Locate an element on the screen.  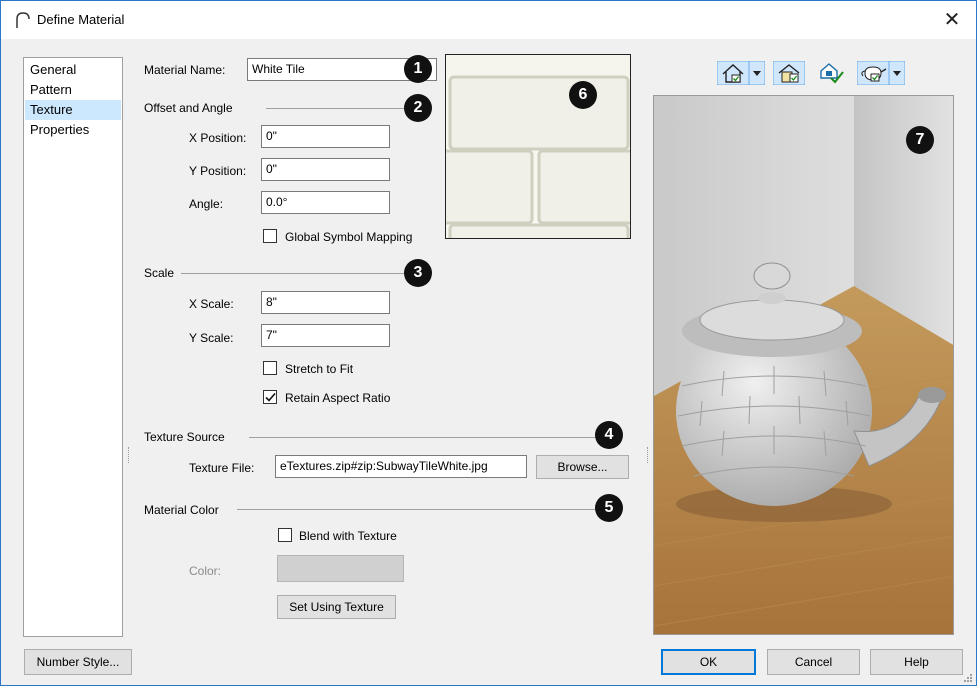
house-check-icon is located at coordinates (832, 73).